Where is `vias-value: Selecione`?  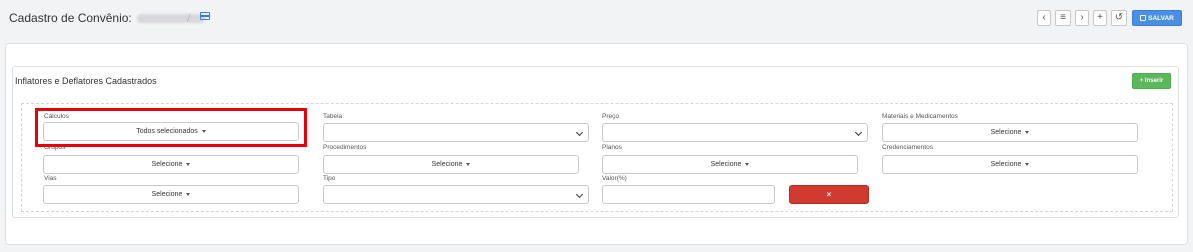 vias-value: Selecione is located at coordinates (167, 194).